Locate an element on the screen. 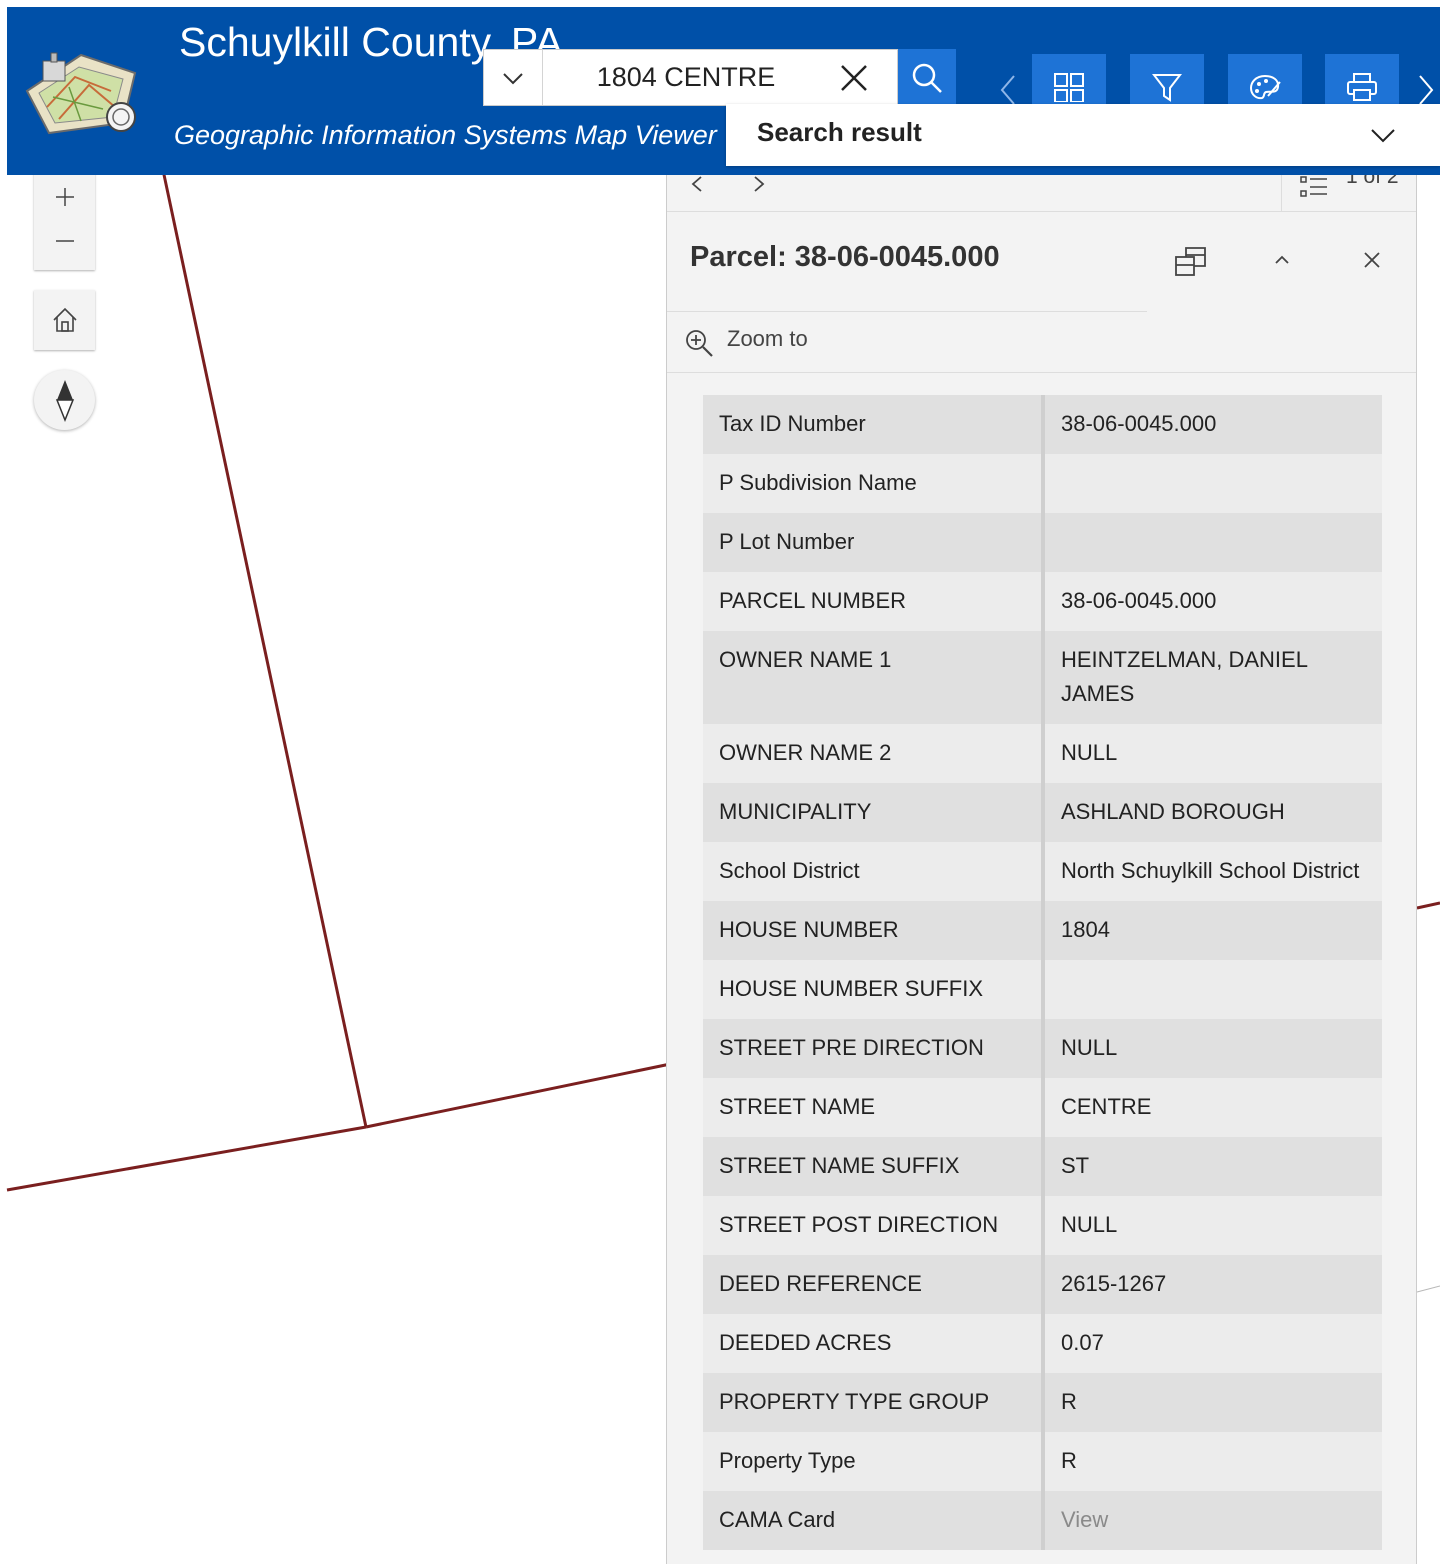 The image size is (1440, 1564). filter-button is located at coordinates (1167, 80).